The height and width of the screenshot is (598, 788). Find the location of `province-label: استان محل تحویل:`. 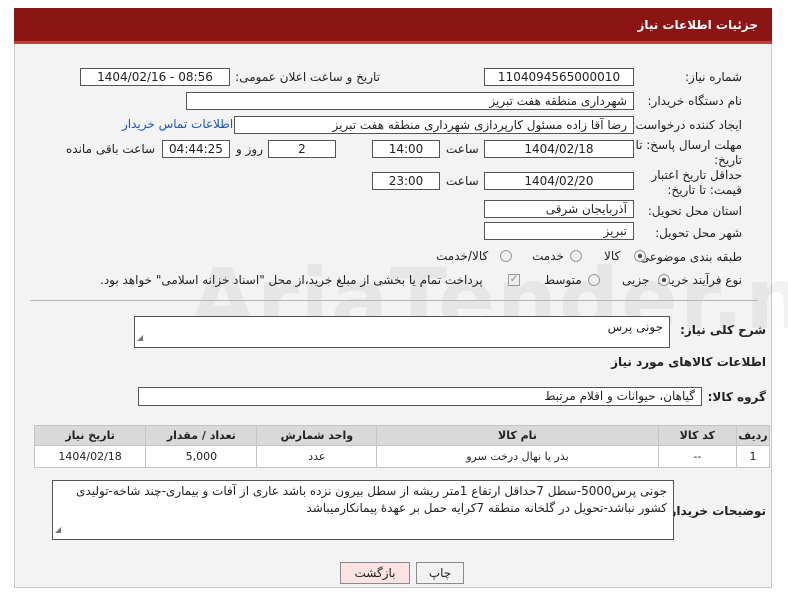

province-label: استان محل تحویل: is located at coordinates (694, 211).